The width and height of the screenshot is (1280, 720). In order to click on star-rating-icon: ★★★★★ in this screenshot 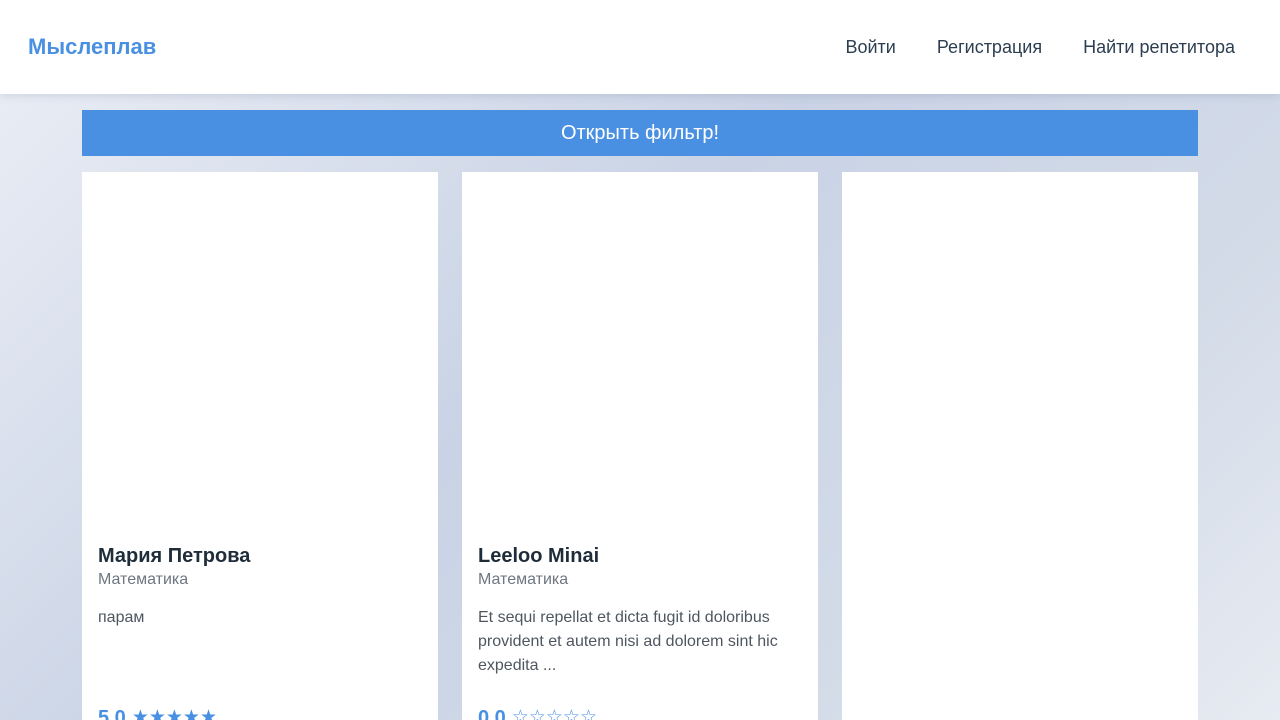, I will do `click(174, 713)`.